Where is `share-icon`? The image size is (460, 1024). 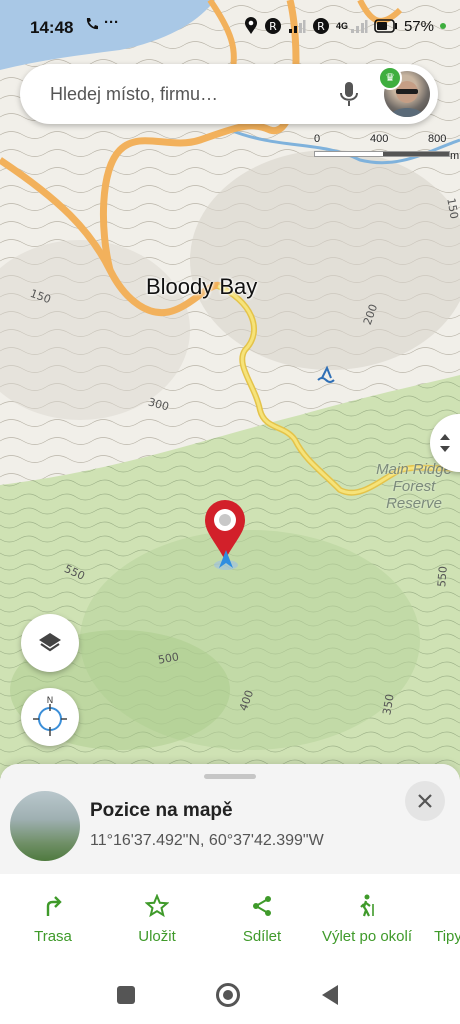 share-icon is located at coordinates (262, 906).